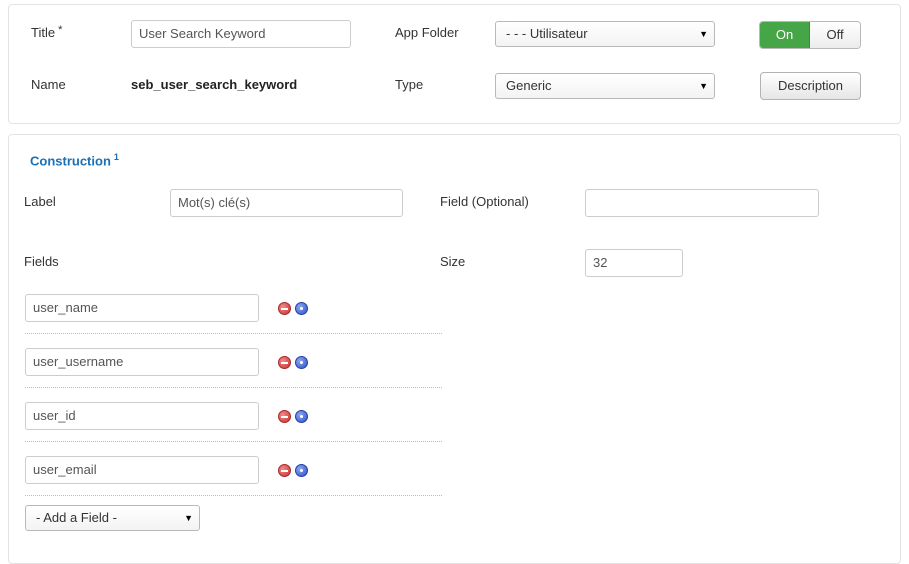 This screenshot has height=564, width=909. What do you see at coordinates (409, 84) in the screenshot?
I see `type-label: Type` at bounding box center [409, 84].